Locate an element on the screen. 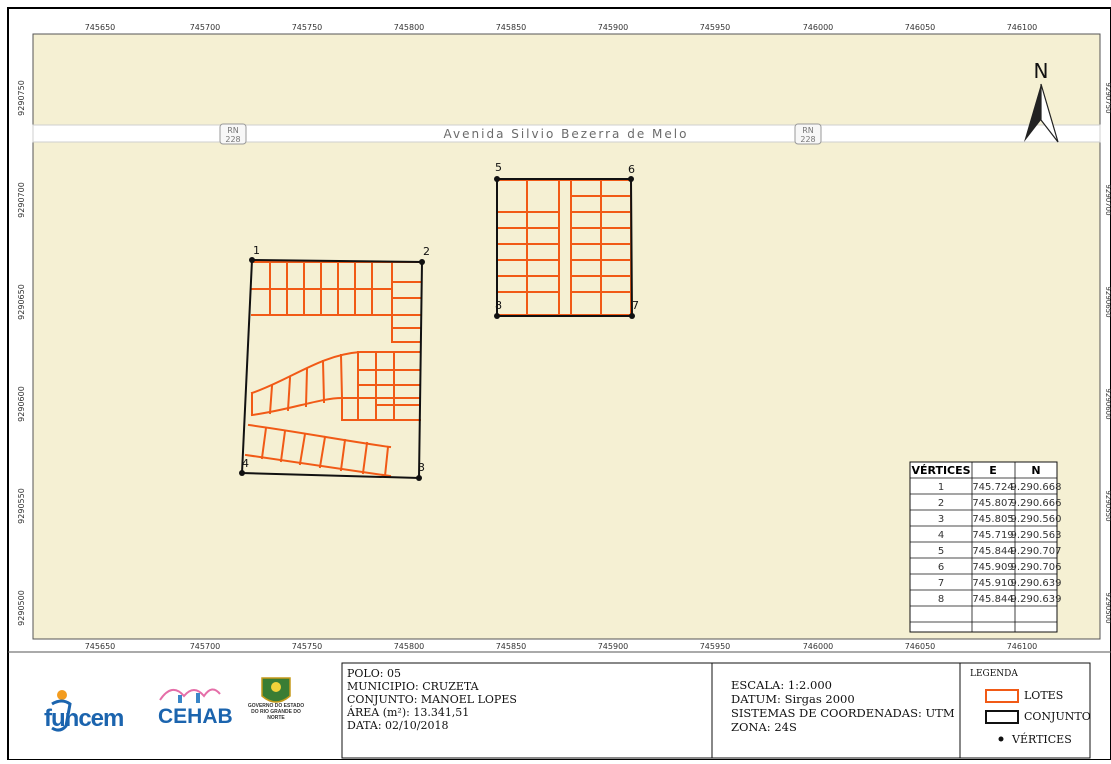 The image size is (1111, 764). info-municipio: MUNICIPIO: CRUZETA is located at coordinates (413, 686).